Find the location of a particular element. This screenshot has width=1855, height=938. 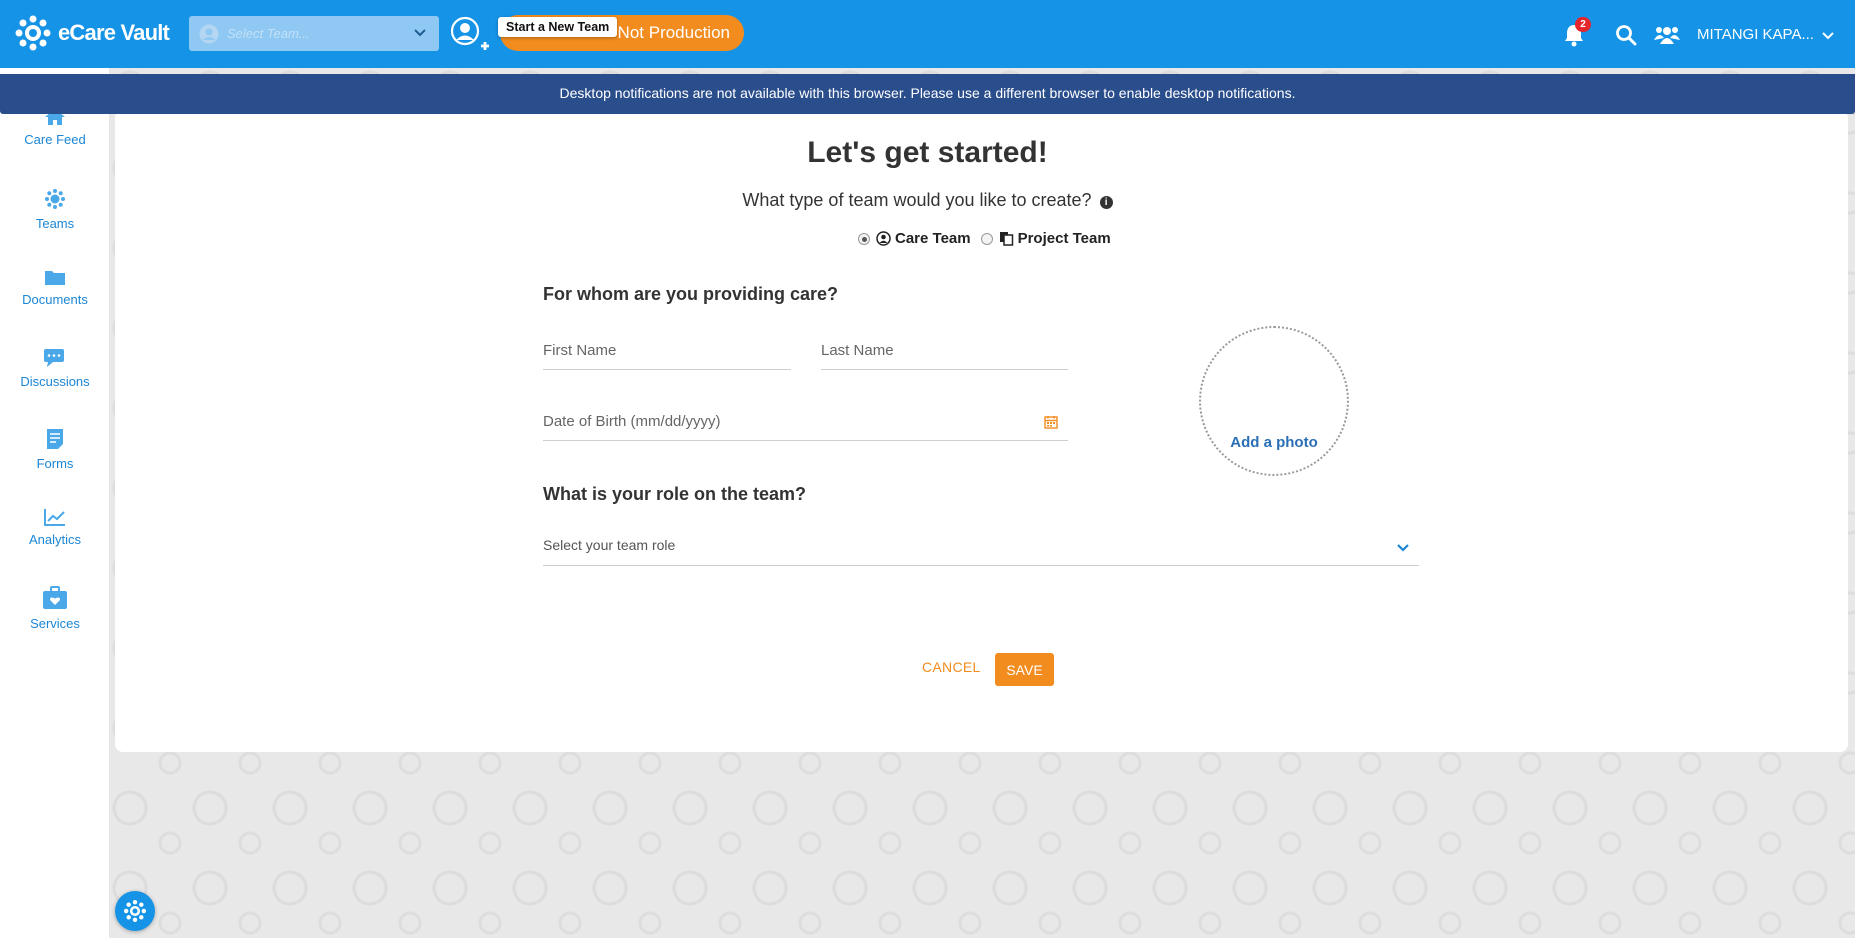

last-name-placeholder: Last Name is located at coordinates (857, 350).